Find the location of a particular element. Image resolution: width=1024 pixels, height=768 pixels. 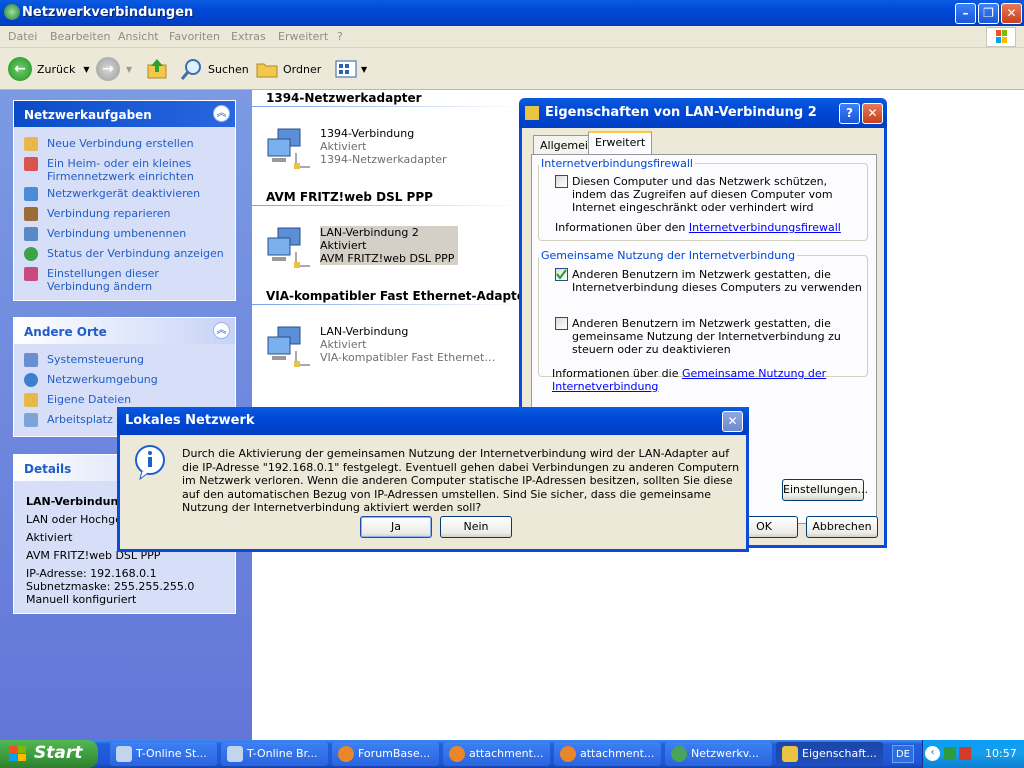

place-control-panel: Systemsteuerung is located at coordinates (84, 360).